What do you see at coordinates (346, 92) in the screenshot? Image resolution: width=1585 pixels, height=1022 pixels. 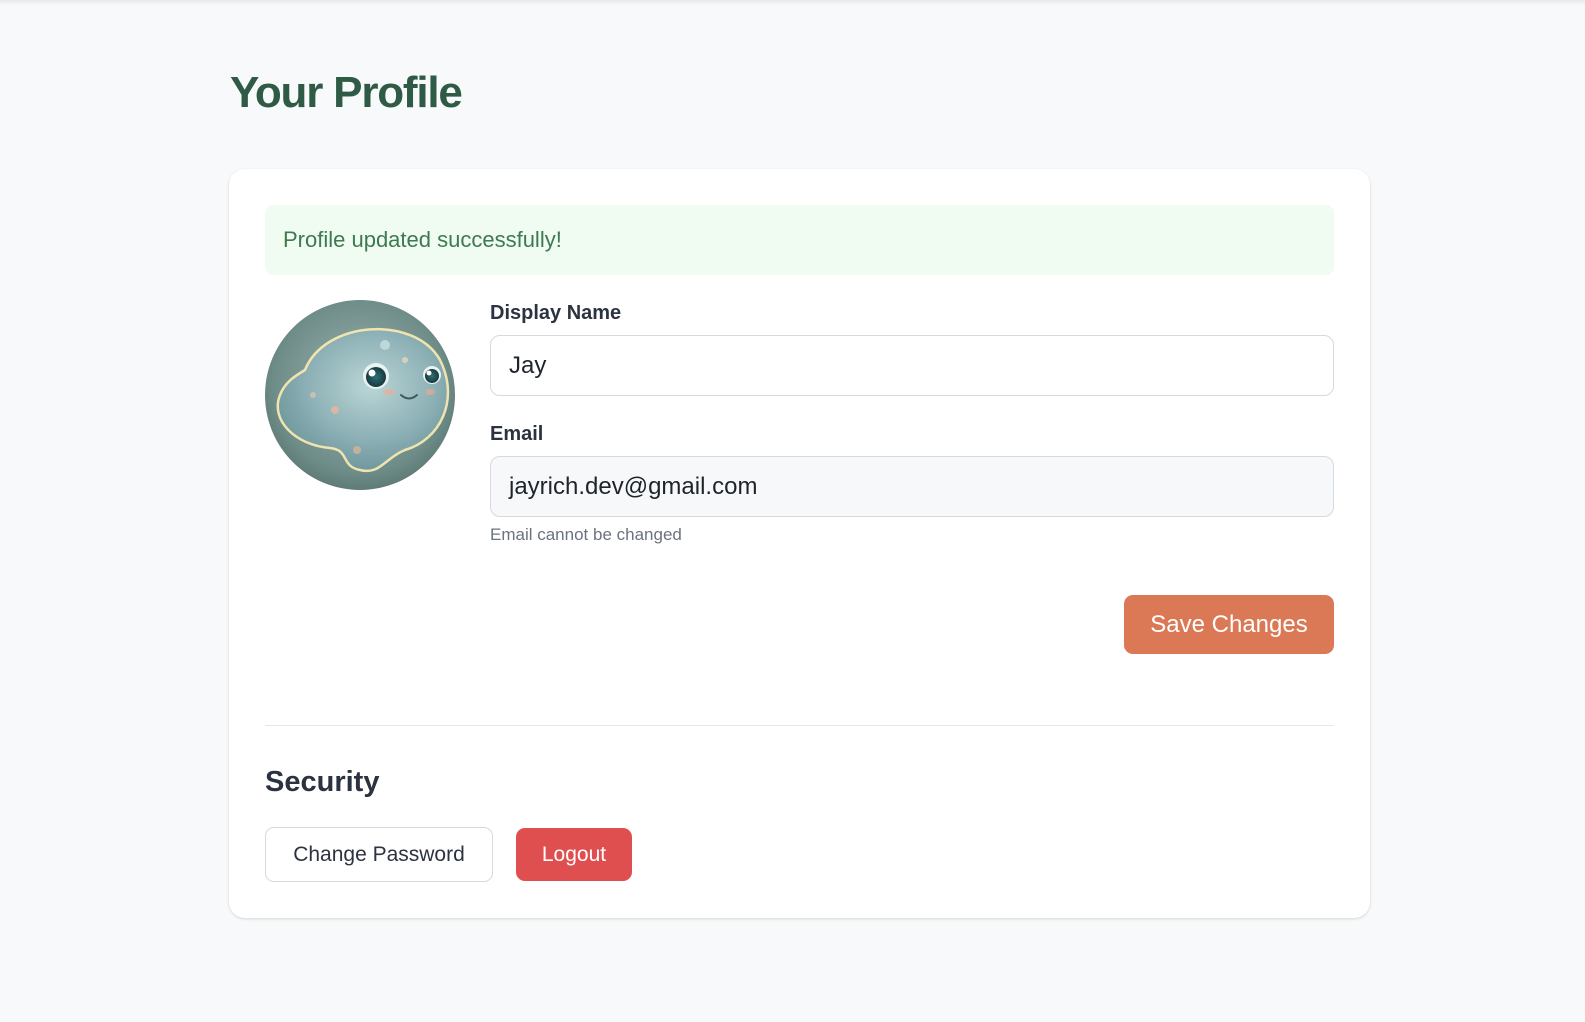 I see `page-title: Your Profile` at bounding box center [346, 92].